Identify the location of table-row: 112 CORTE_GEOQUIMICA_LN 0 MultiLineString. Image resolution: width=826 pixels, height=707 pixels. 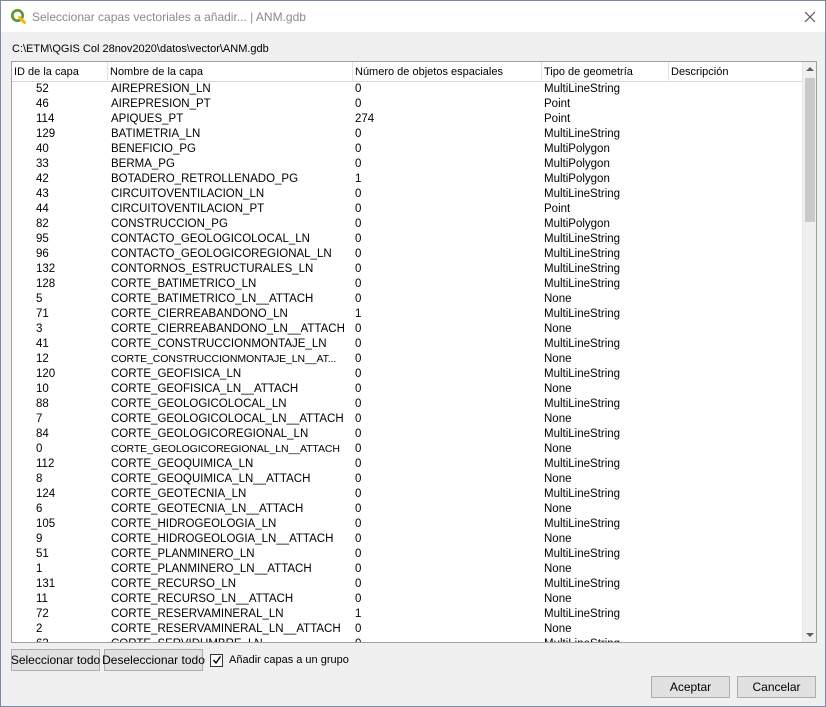
(407, 464).